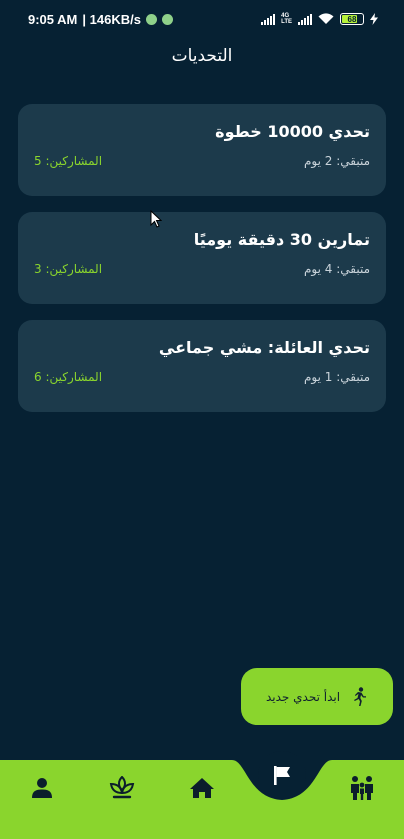 Image resolution: width=404 pixels, height=839 pixels. Describe the element at coordinates (336, 161) in the screenshot. I see `challenge-remaining: متبقي: 2 يوم` at that location.